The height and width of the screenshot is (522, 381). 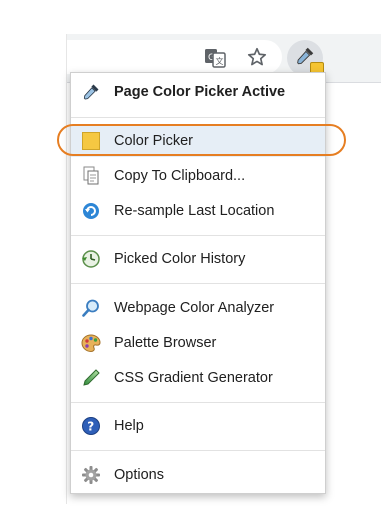 I want to click on menu-item-label: Color Picker, so click(x=153, y=141).